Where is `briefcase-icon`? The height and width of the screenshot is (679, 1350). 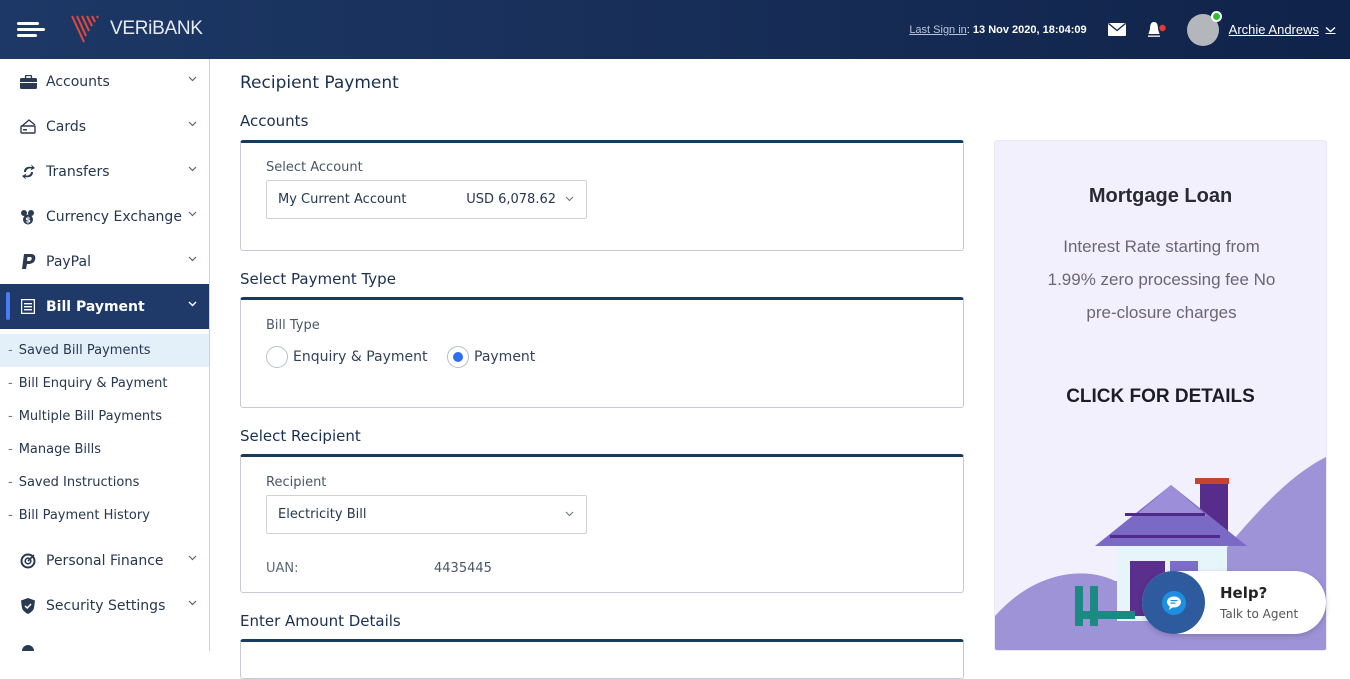
briefcase-icon is located at coordinates (28, 82).